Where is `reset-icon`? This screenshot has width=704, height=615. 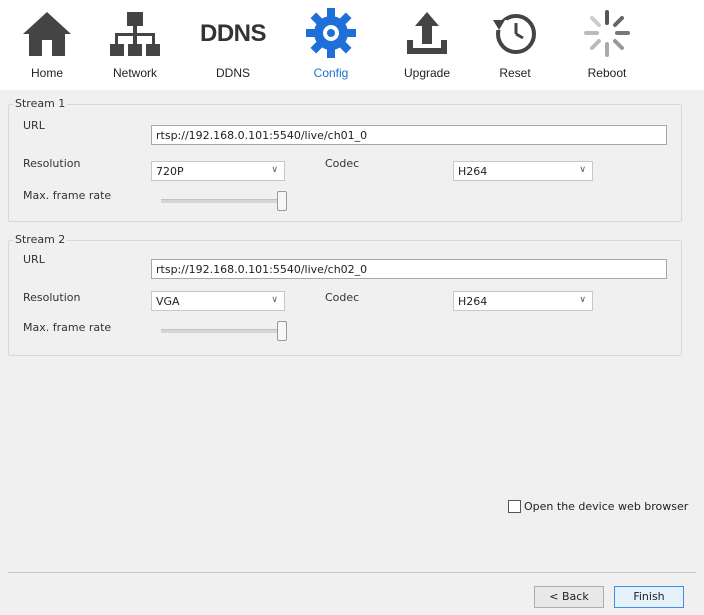
reset-icon is located at coordinates (514, 34).